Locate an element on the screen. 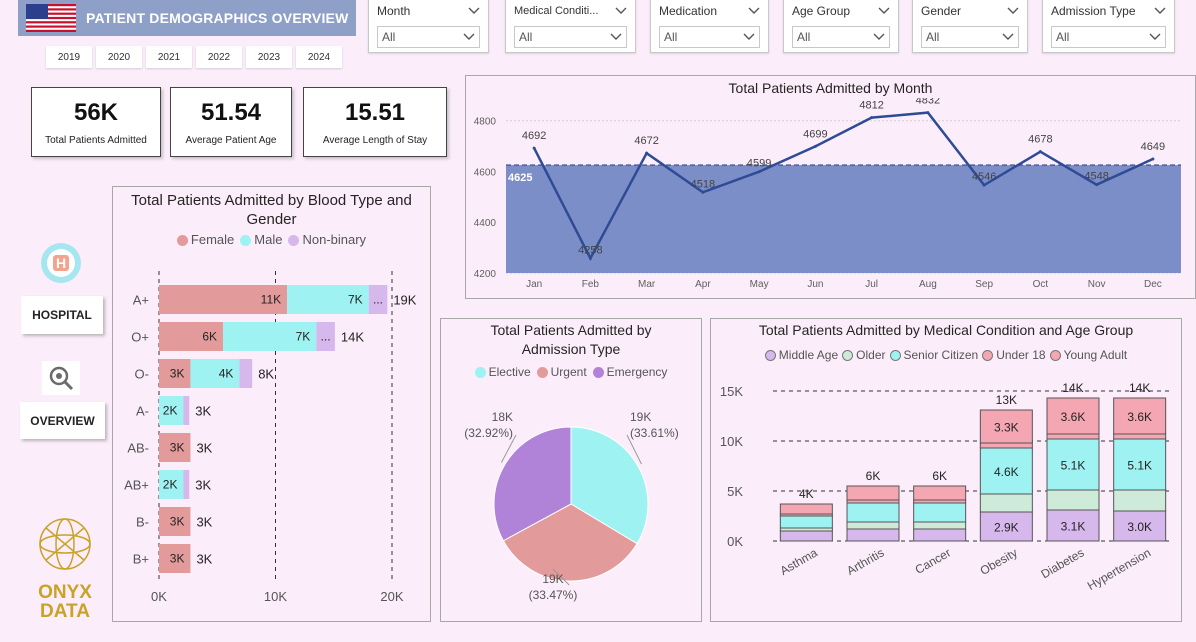  admission-type-dropdown: All is located at coordinates (1108, 37).